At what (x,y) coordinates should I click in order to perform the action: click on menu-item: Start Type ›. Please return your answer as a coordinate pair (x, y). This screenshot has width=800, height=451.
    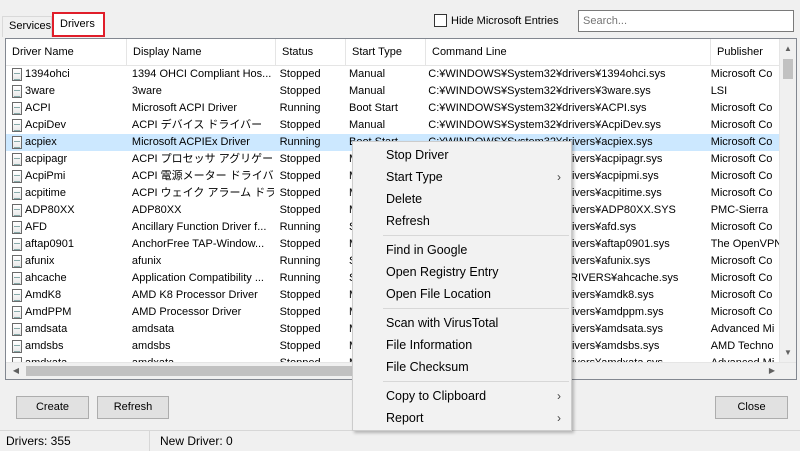
    Looking at the image, I should click on (462, 177).